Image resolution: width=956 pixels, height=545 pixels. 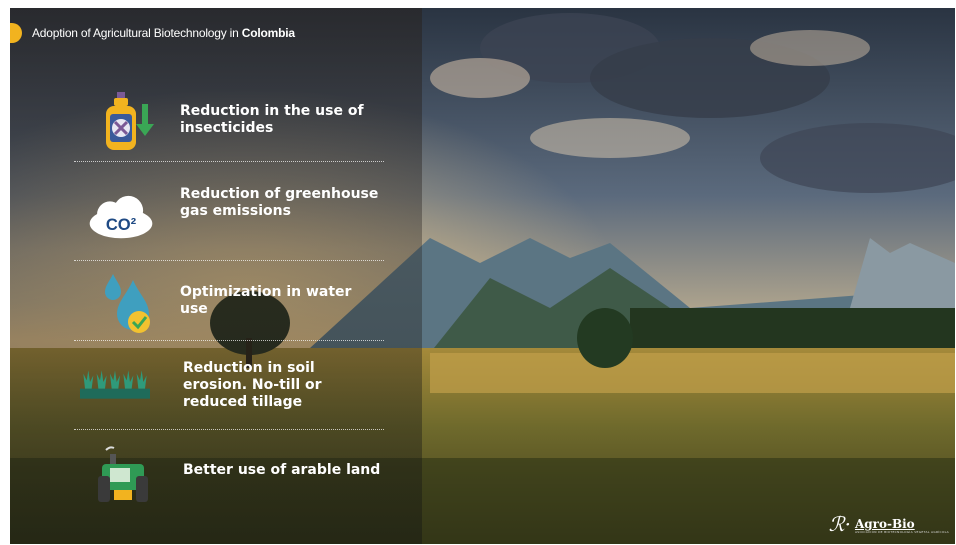 I want to click on title-accent, so click(x=16, y=33).